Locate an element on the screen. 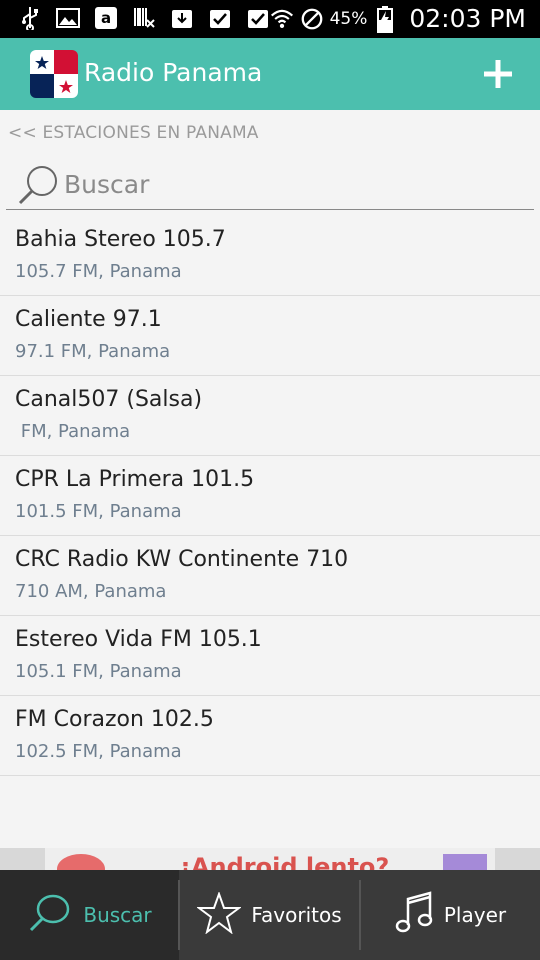  do-not-disturb-icon is located at coordinates (312, 19).